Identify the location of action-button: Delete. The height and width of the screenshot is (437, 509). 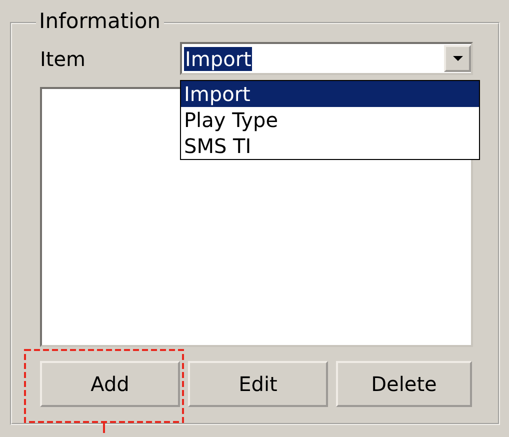
(404, 384).